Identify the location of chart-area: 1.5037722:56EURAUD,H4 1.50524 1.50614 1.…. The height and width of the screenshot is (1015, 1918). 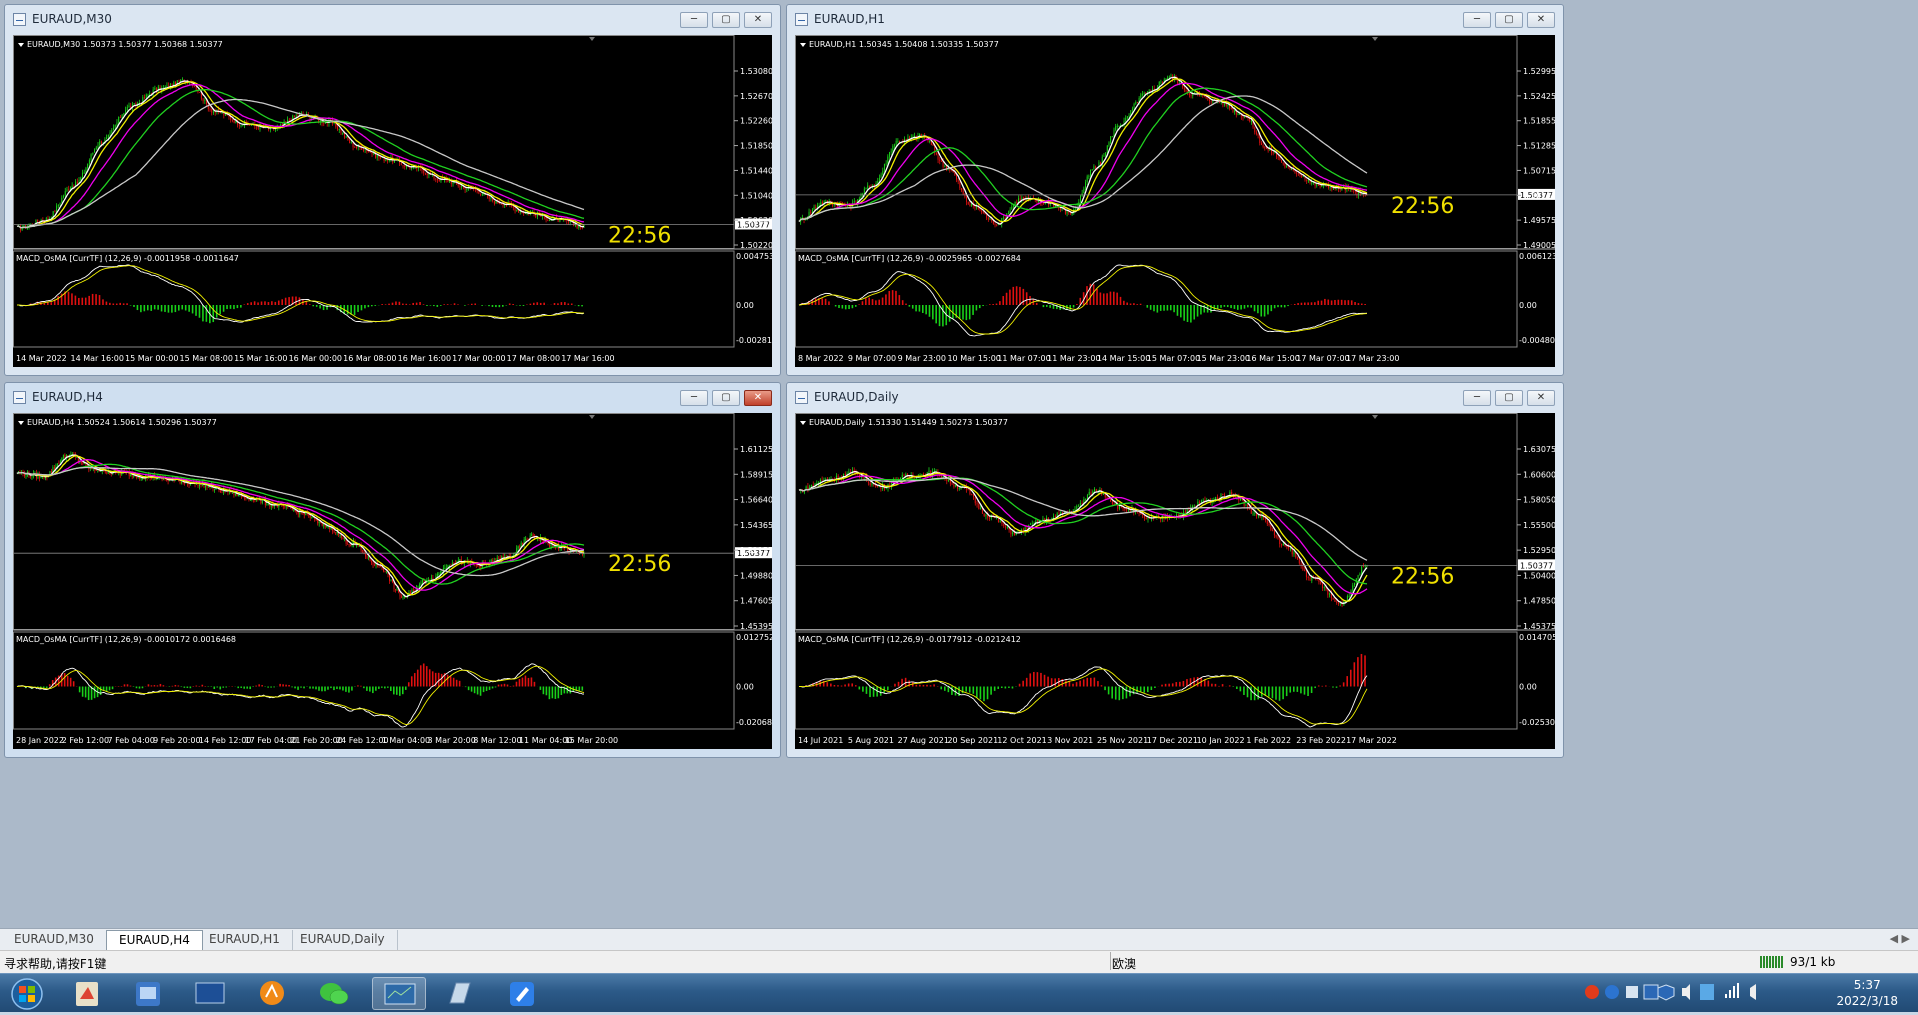
(392, 581).